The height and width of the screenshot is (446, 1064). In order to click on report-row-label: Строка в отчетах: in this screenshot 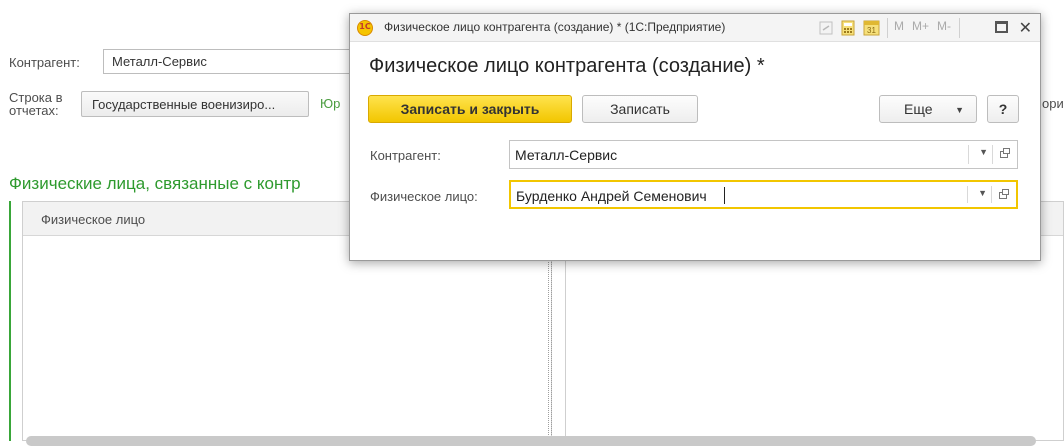, I will do `click(36, 104)`.